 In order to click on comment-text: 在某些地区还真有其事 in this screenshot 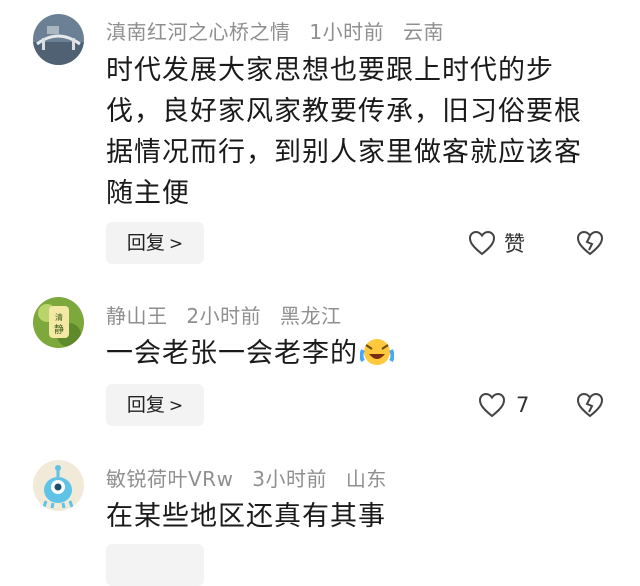, I will do `click(246, 516)`.